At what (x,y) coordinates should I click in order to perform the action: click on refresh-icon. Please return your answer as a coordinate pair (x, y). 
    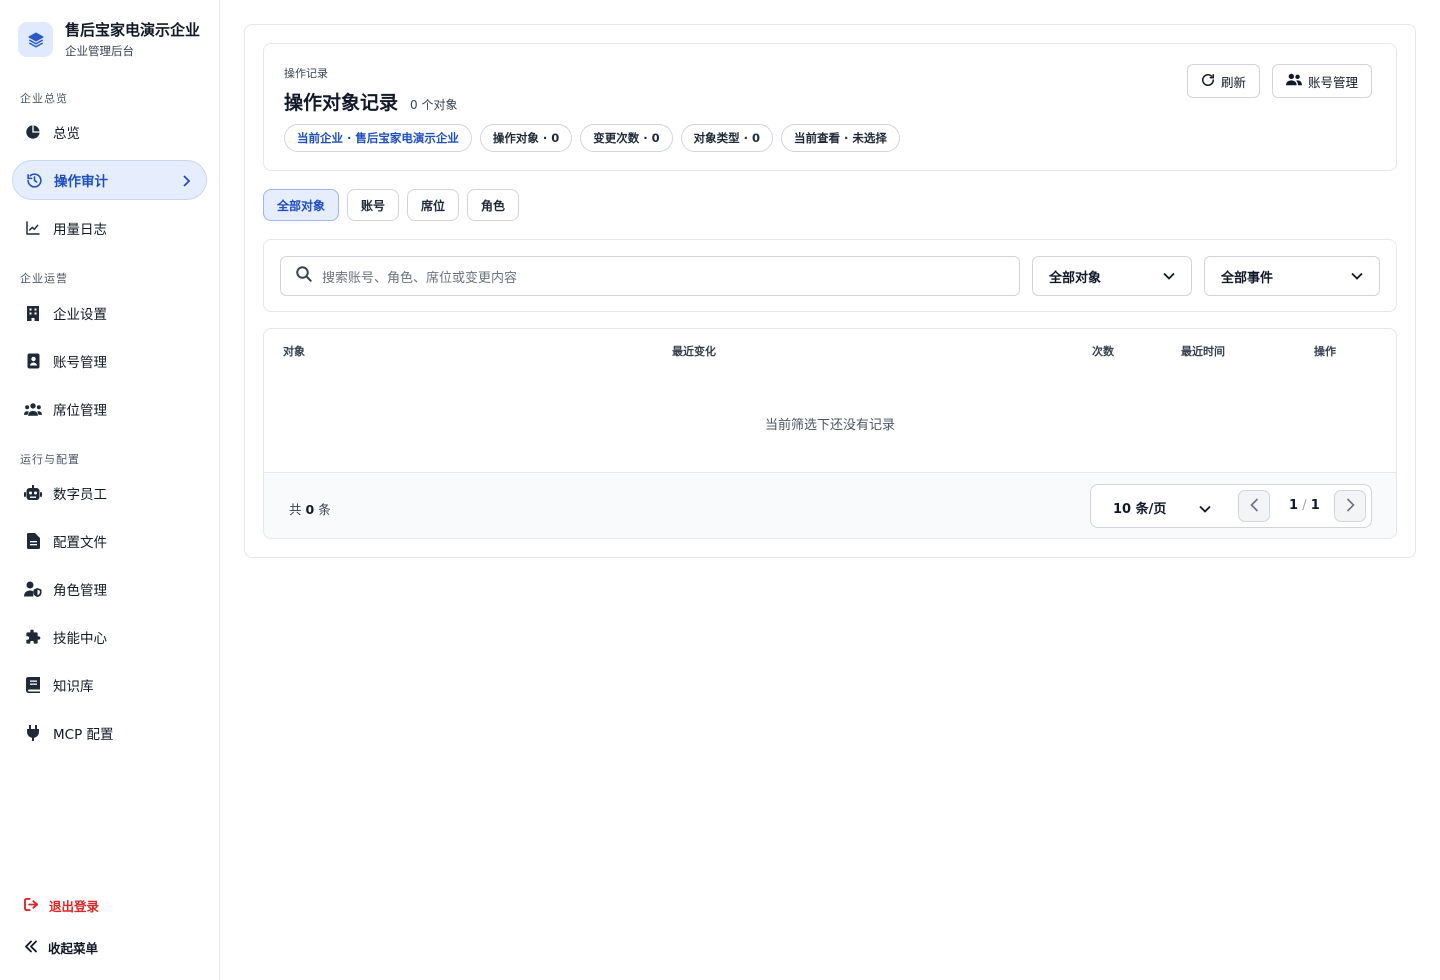
    Looking at the image, I should click on (1208, 81).